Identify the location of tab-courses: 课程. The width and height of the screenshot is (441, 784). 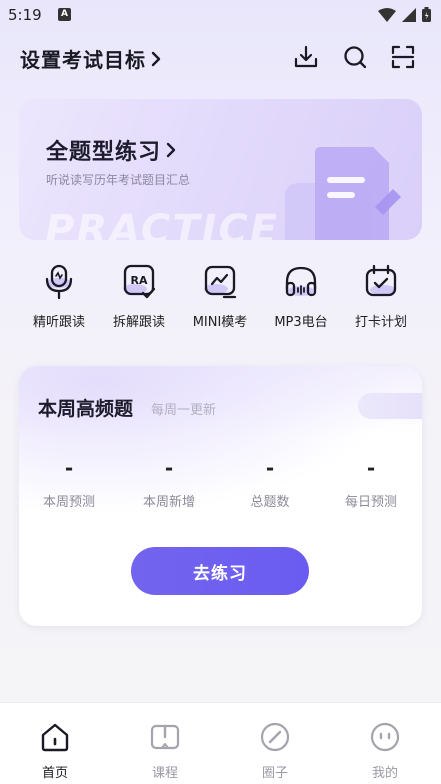
(165, 743).